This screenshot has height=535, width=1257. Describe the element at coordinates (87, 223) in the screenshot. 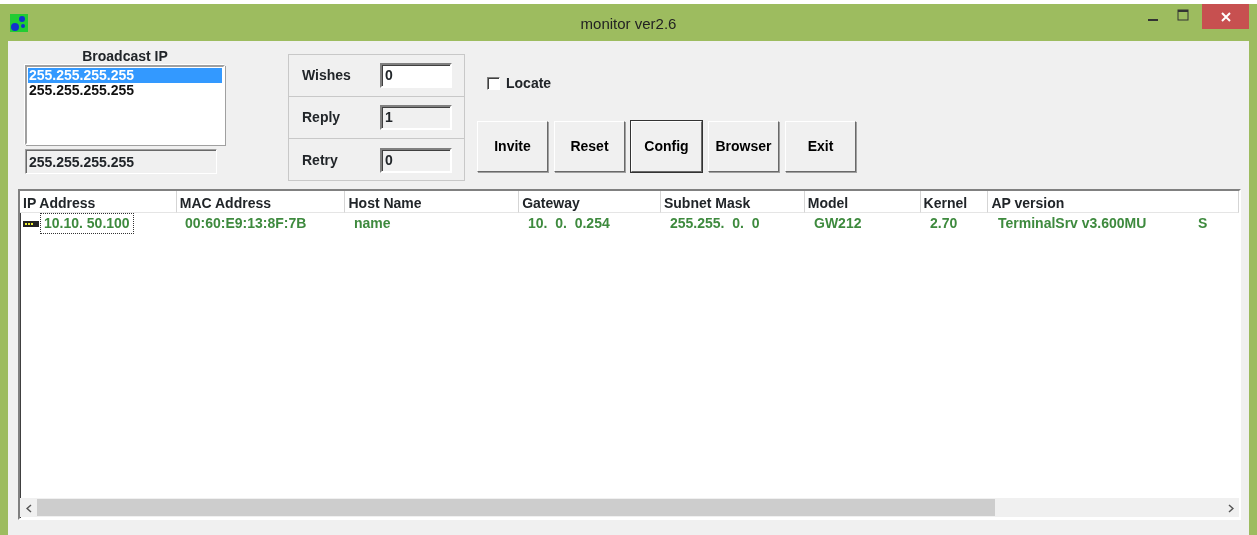

I see `table-cell: 10.10. 50.100` at that location.